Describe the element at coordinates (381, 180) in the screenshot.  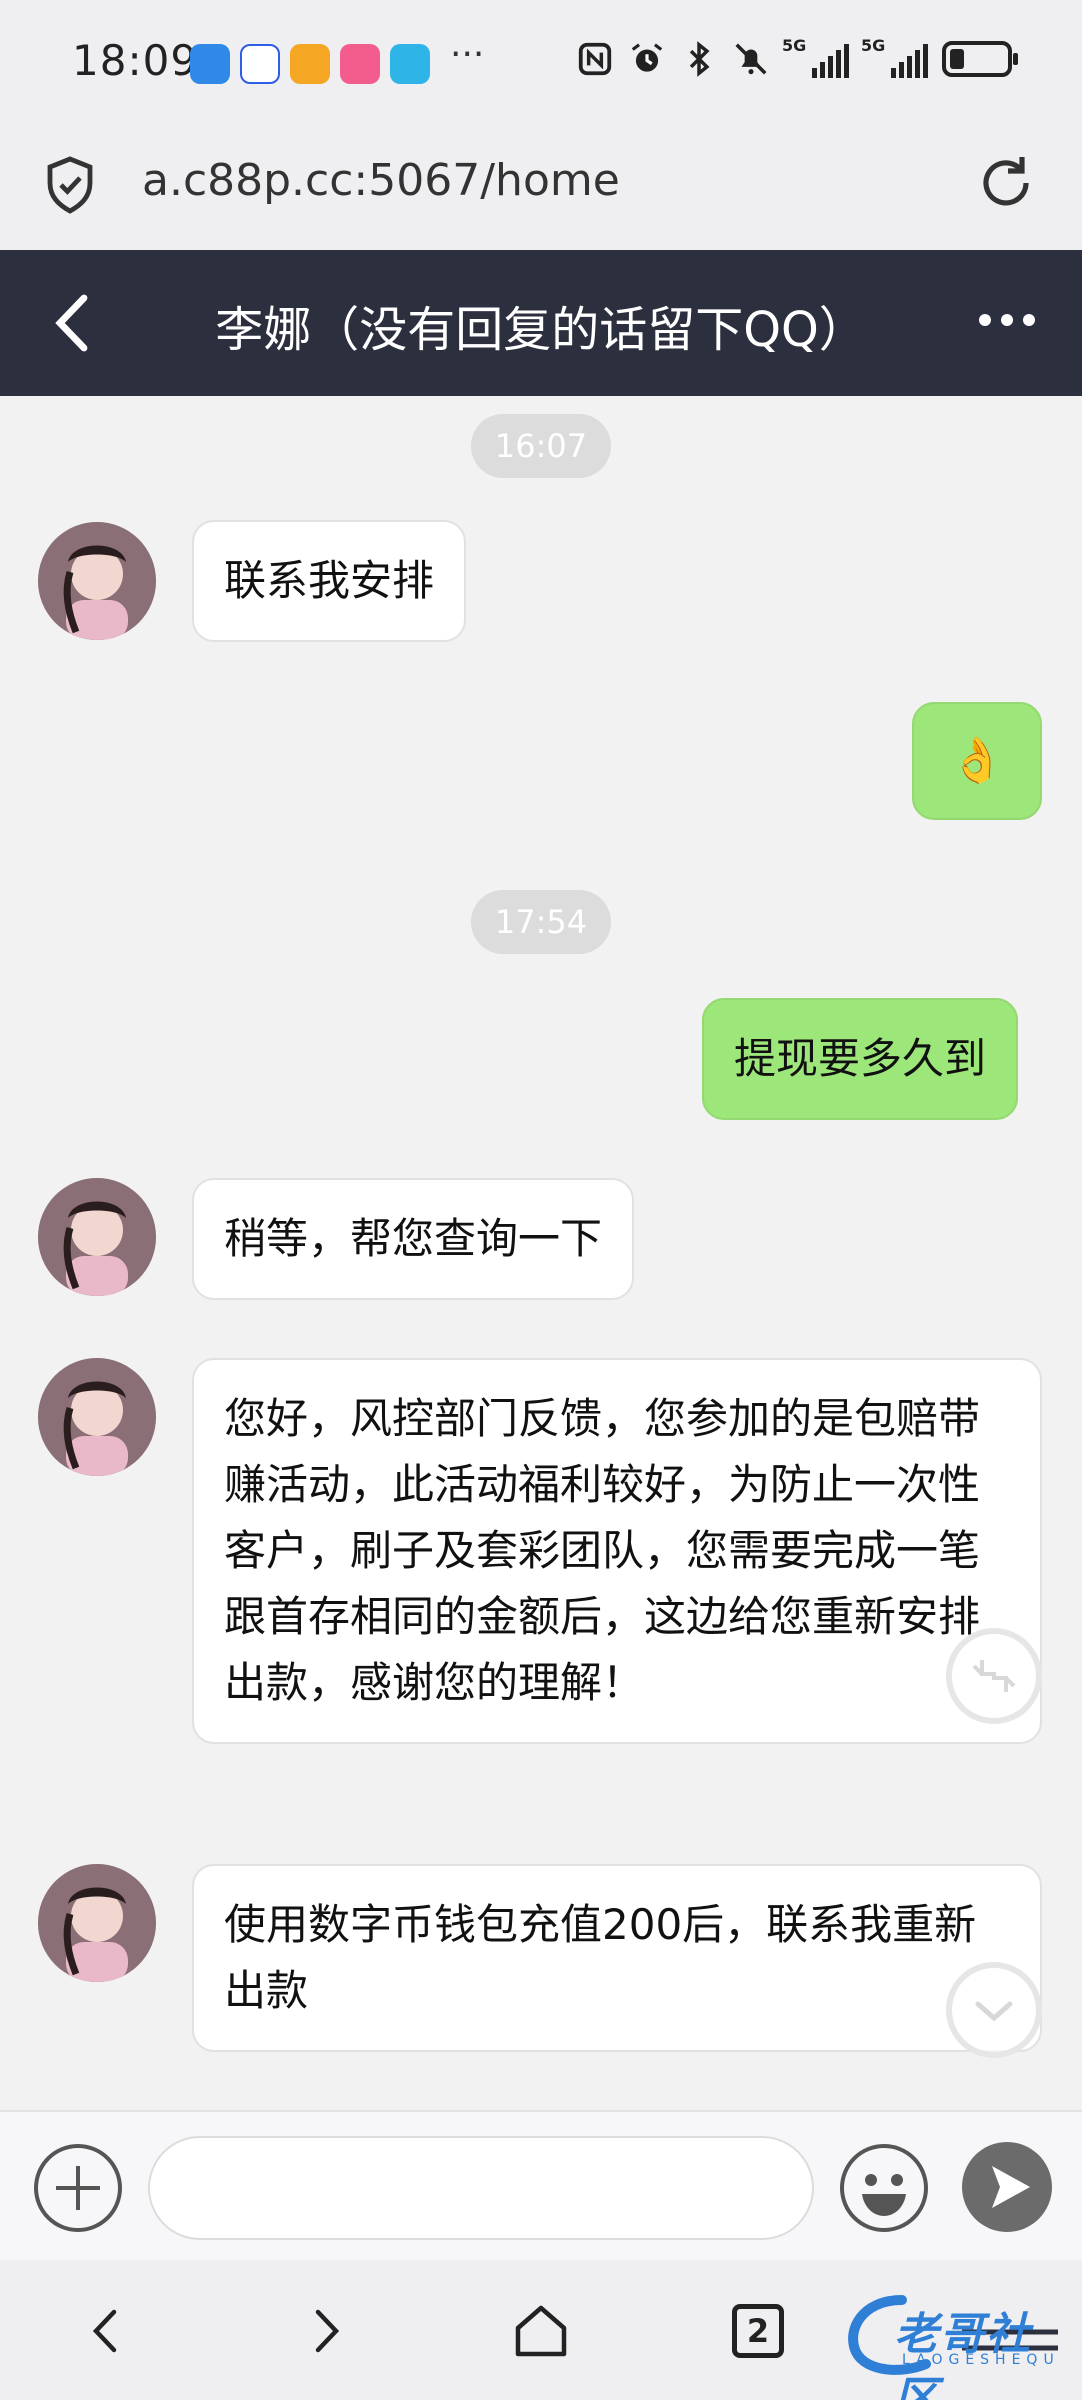
I see `url-text: a.c88p.cc:5067/home` at that location.